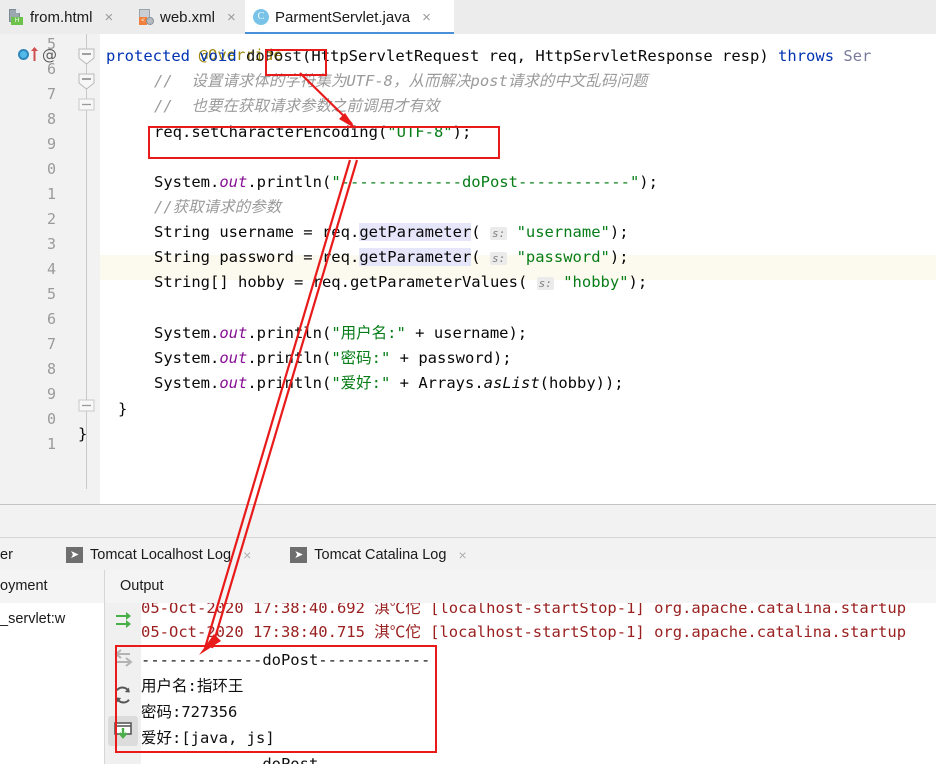 This screenshot has height=764, width=936. Describe the element at coordinates (324, 142) in the screenshot. I see `annotation-box-set-encoding` at that location.